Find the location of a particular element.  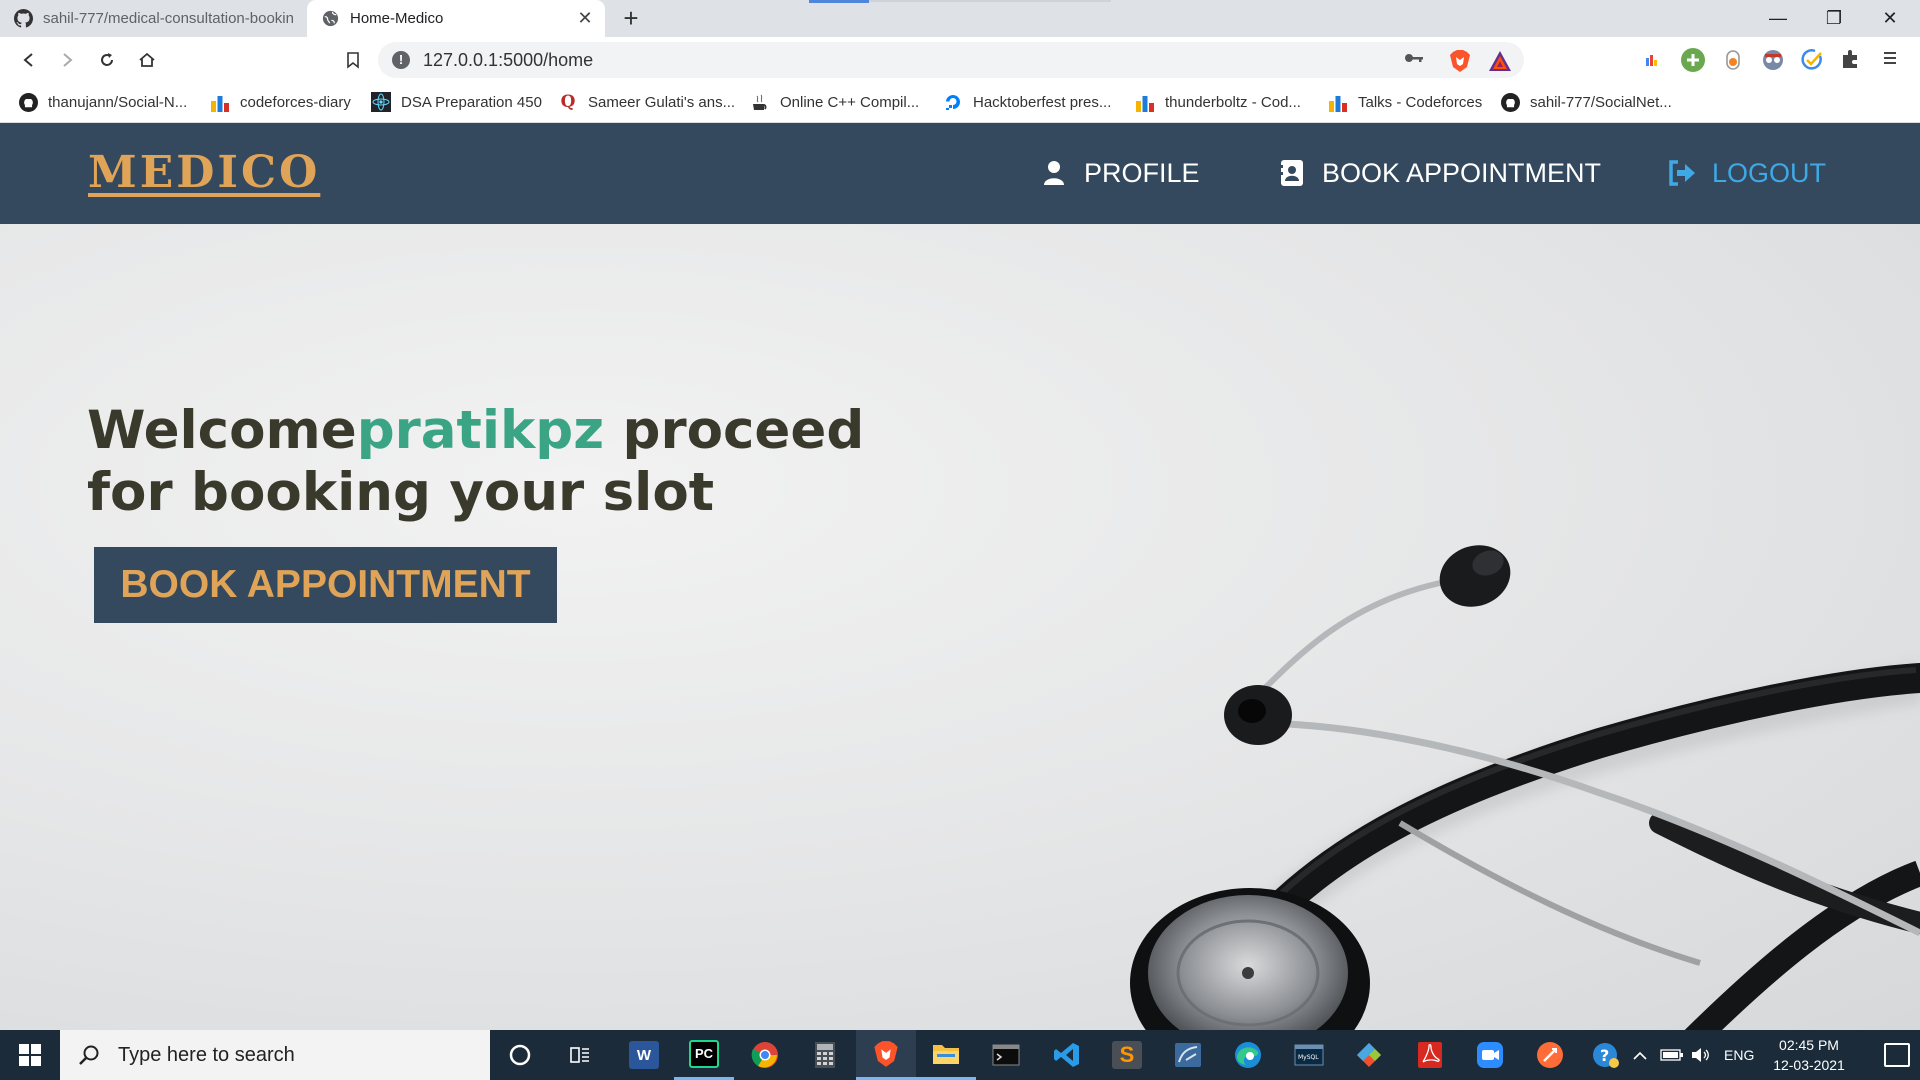

home-button is located at coordinates (147, 60).